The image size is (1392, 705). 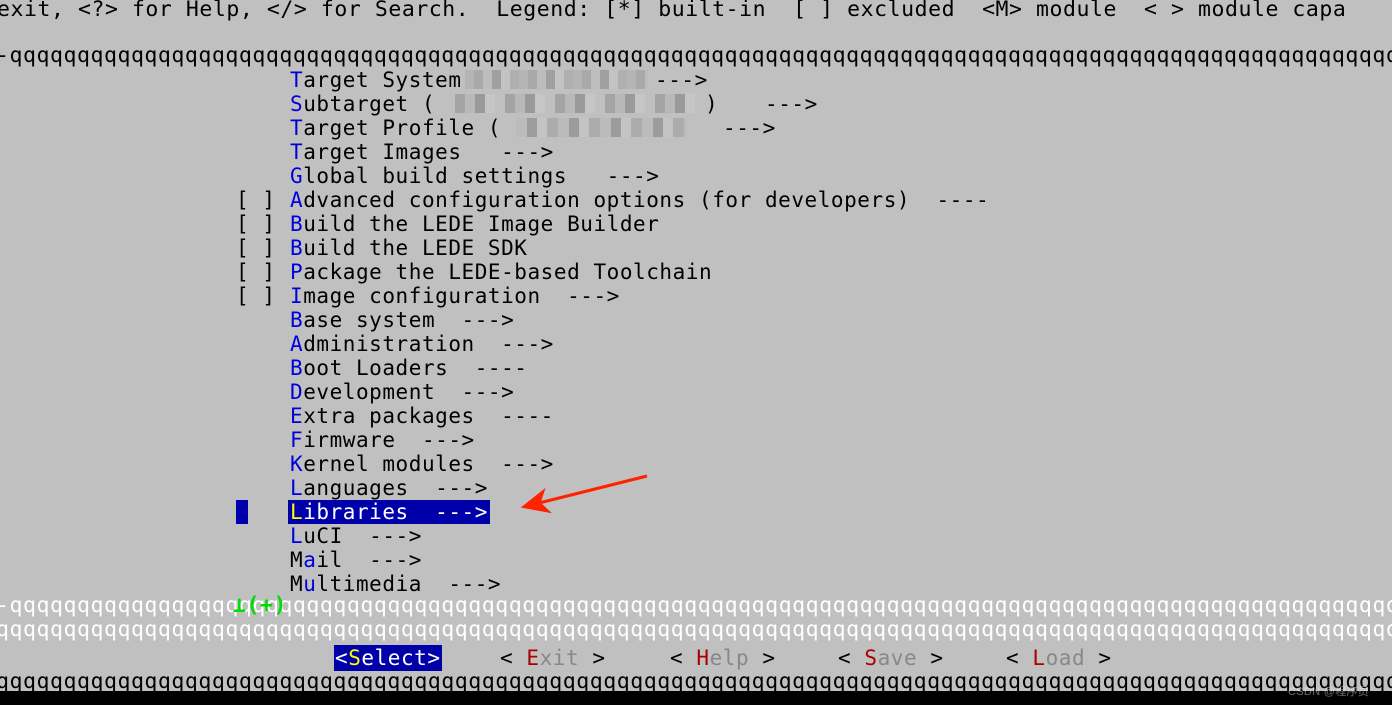 What do you see at coordinates (696, 536) in the screenshot?
I see `menu-item: LuCI --->` at bounding box center [696, 536].